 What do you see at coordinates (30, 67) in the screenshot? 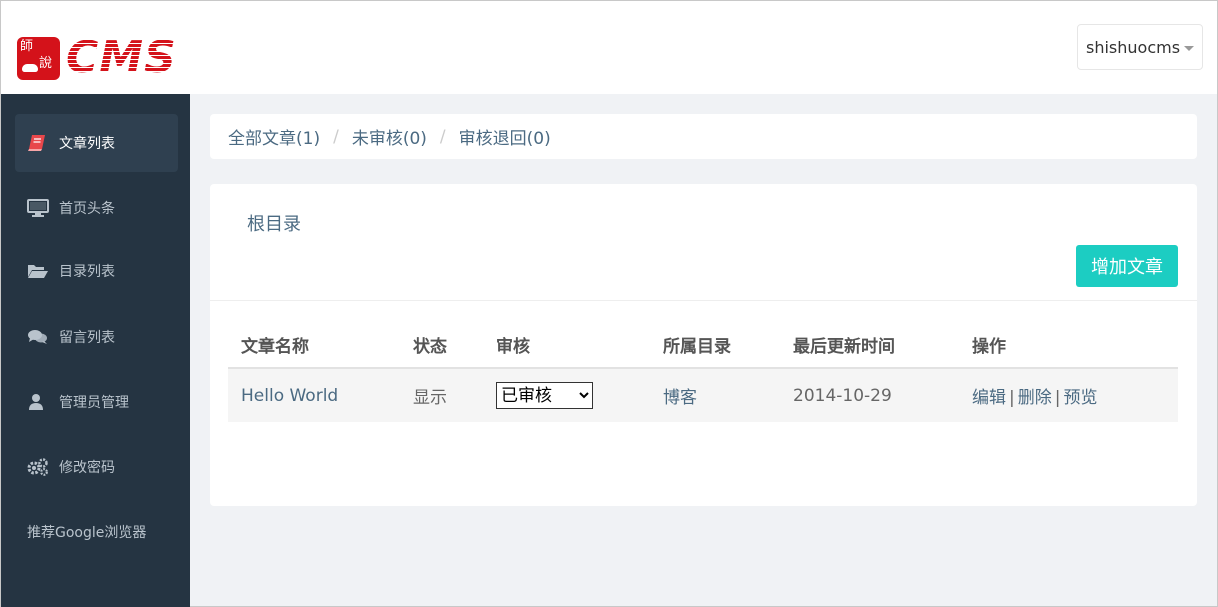
I see `cloud-icon` at bounding box center [30, 67].